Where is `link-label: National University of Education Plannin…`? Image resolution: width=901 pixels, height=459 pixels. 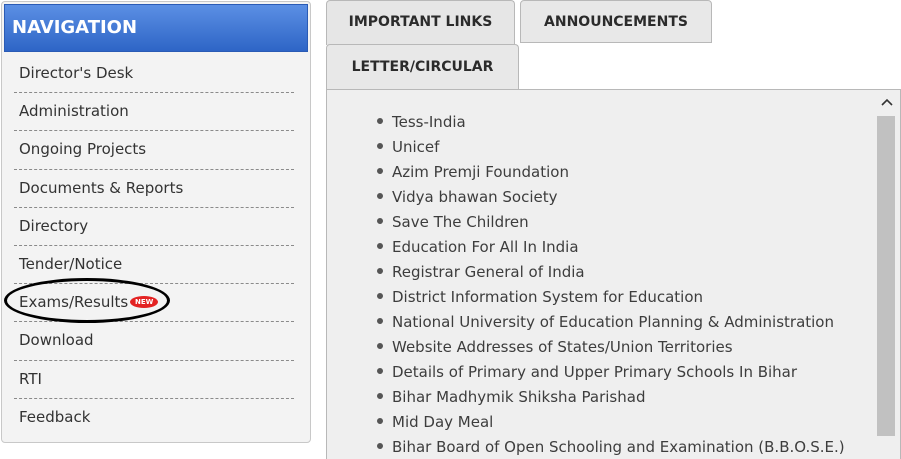
link-label: National University of Education Plannin… is located at coordinates (613, 322).